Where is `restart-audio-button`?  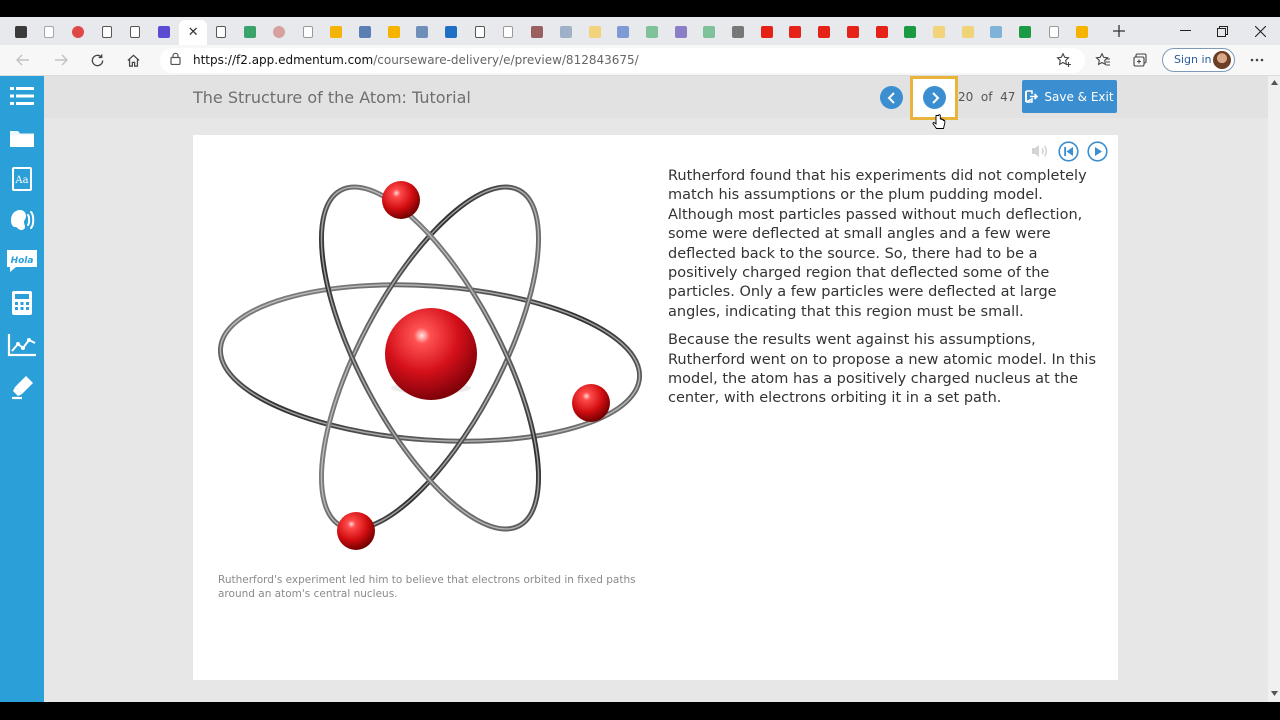 restart-audio-button is located at coordinates (1068, 151).